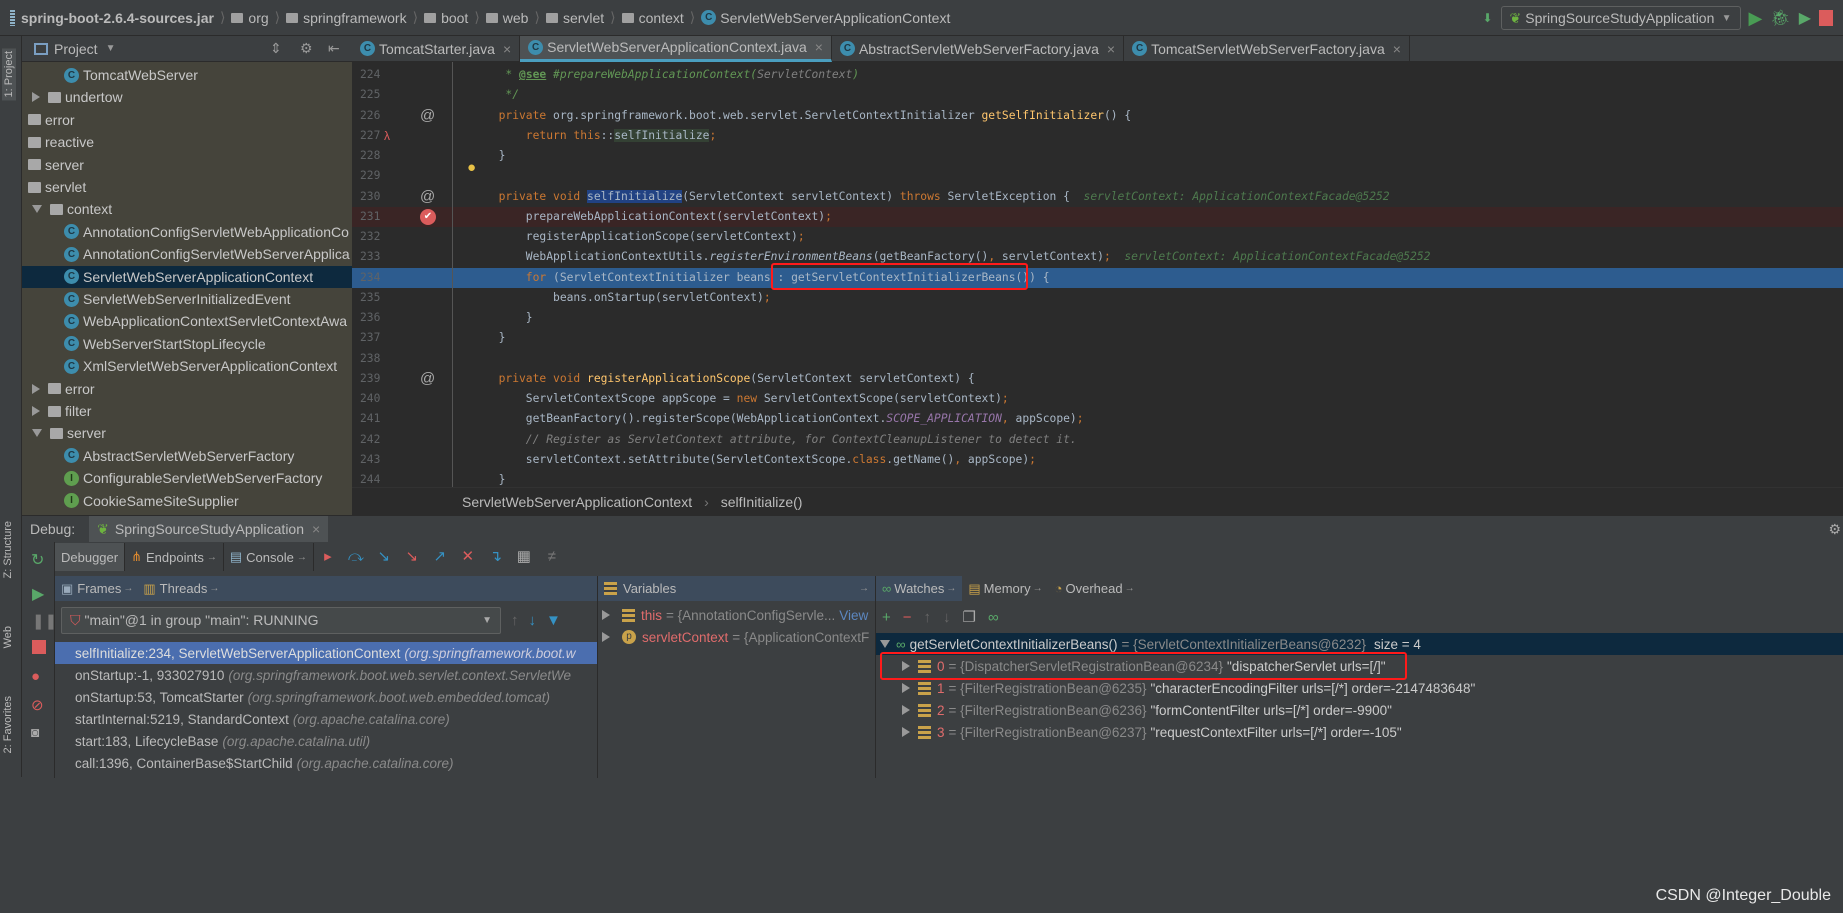 This screenshot has height=913, width=1843. Describe the element at coordinates (174, 557) in the screenshot. I see `tab-endpoints: ⋔ Endpoints →` at that location.